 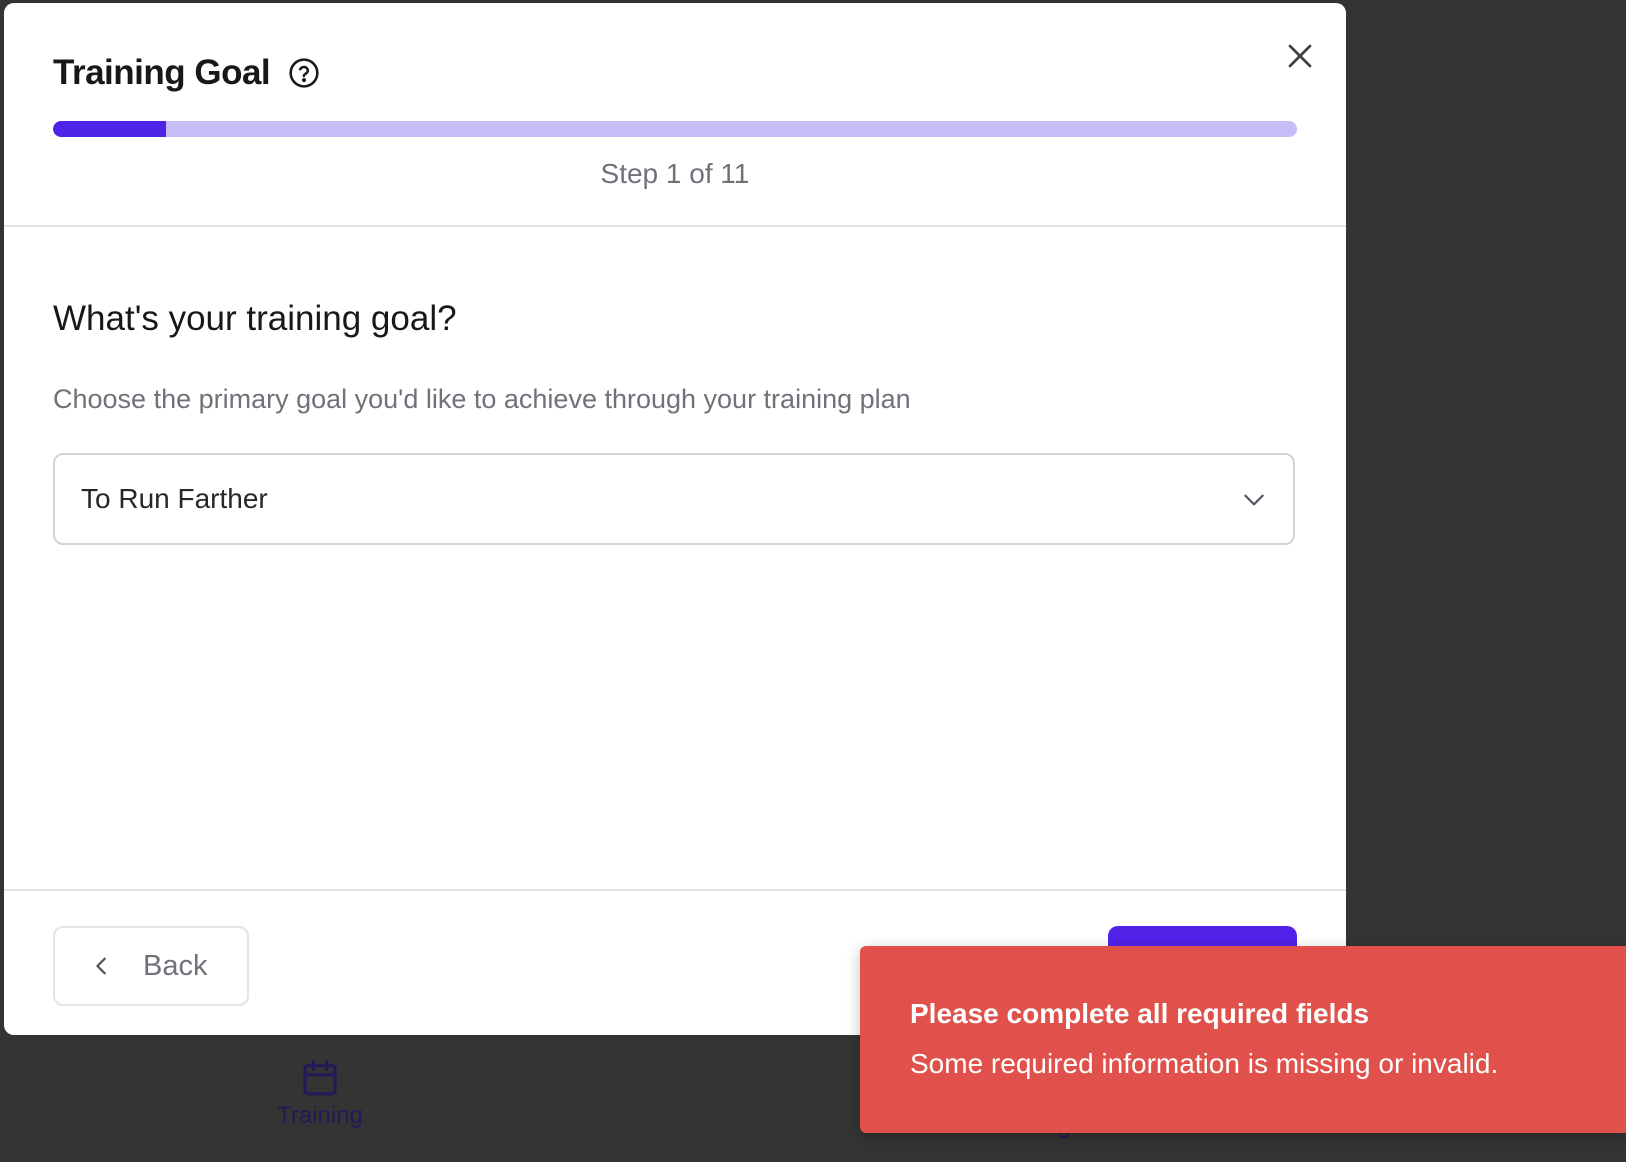 What do you see at coordinates (675, 173) in the screenshot?
I see `step-indicator: Step 1 of 11` at bounding box center [675, 173].